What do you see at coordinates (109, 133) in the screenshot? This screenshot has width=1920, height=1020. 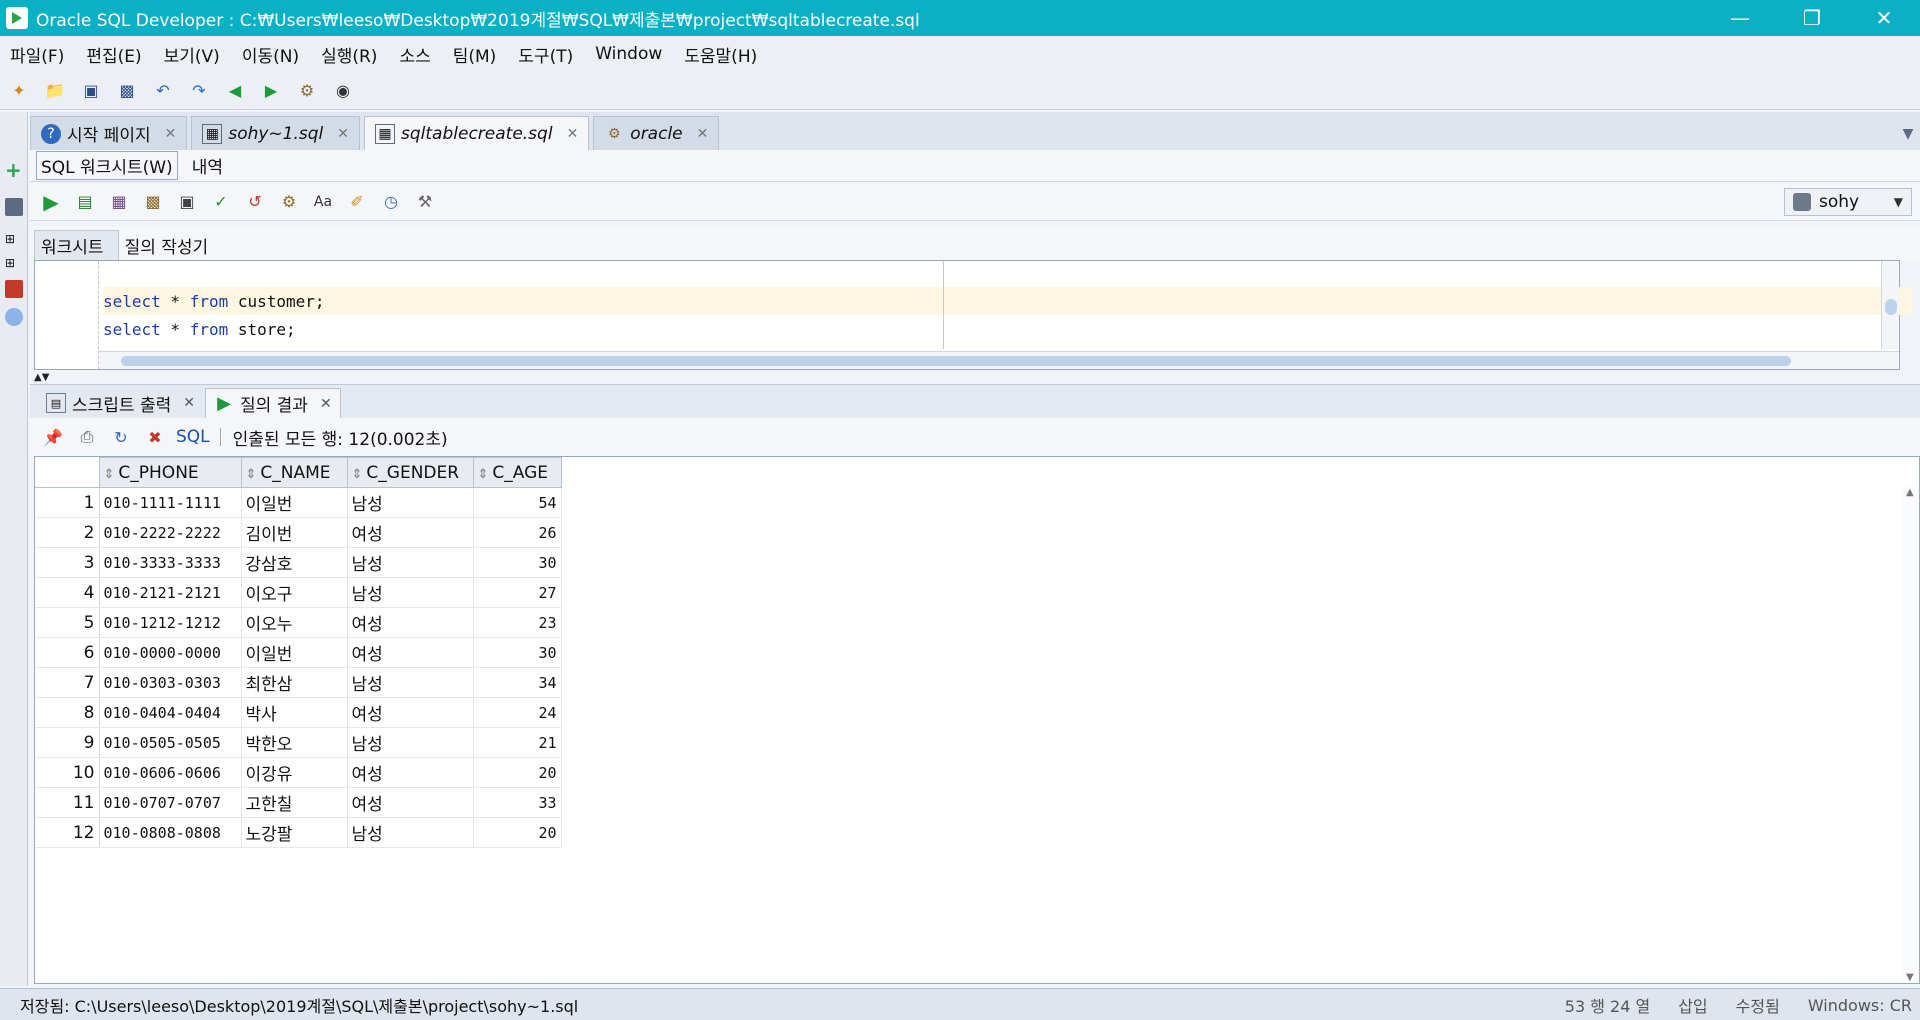 I see `tab-start-page: ? 시작 페이지 ✕` at bounding box center [109, 133].